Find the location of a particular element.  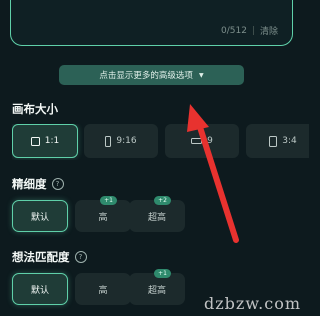

annotation-arrow-icon is located at coordinates (213, 173).